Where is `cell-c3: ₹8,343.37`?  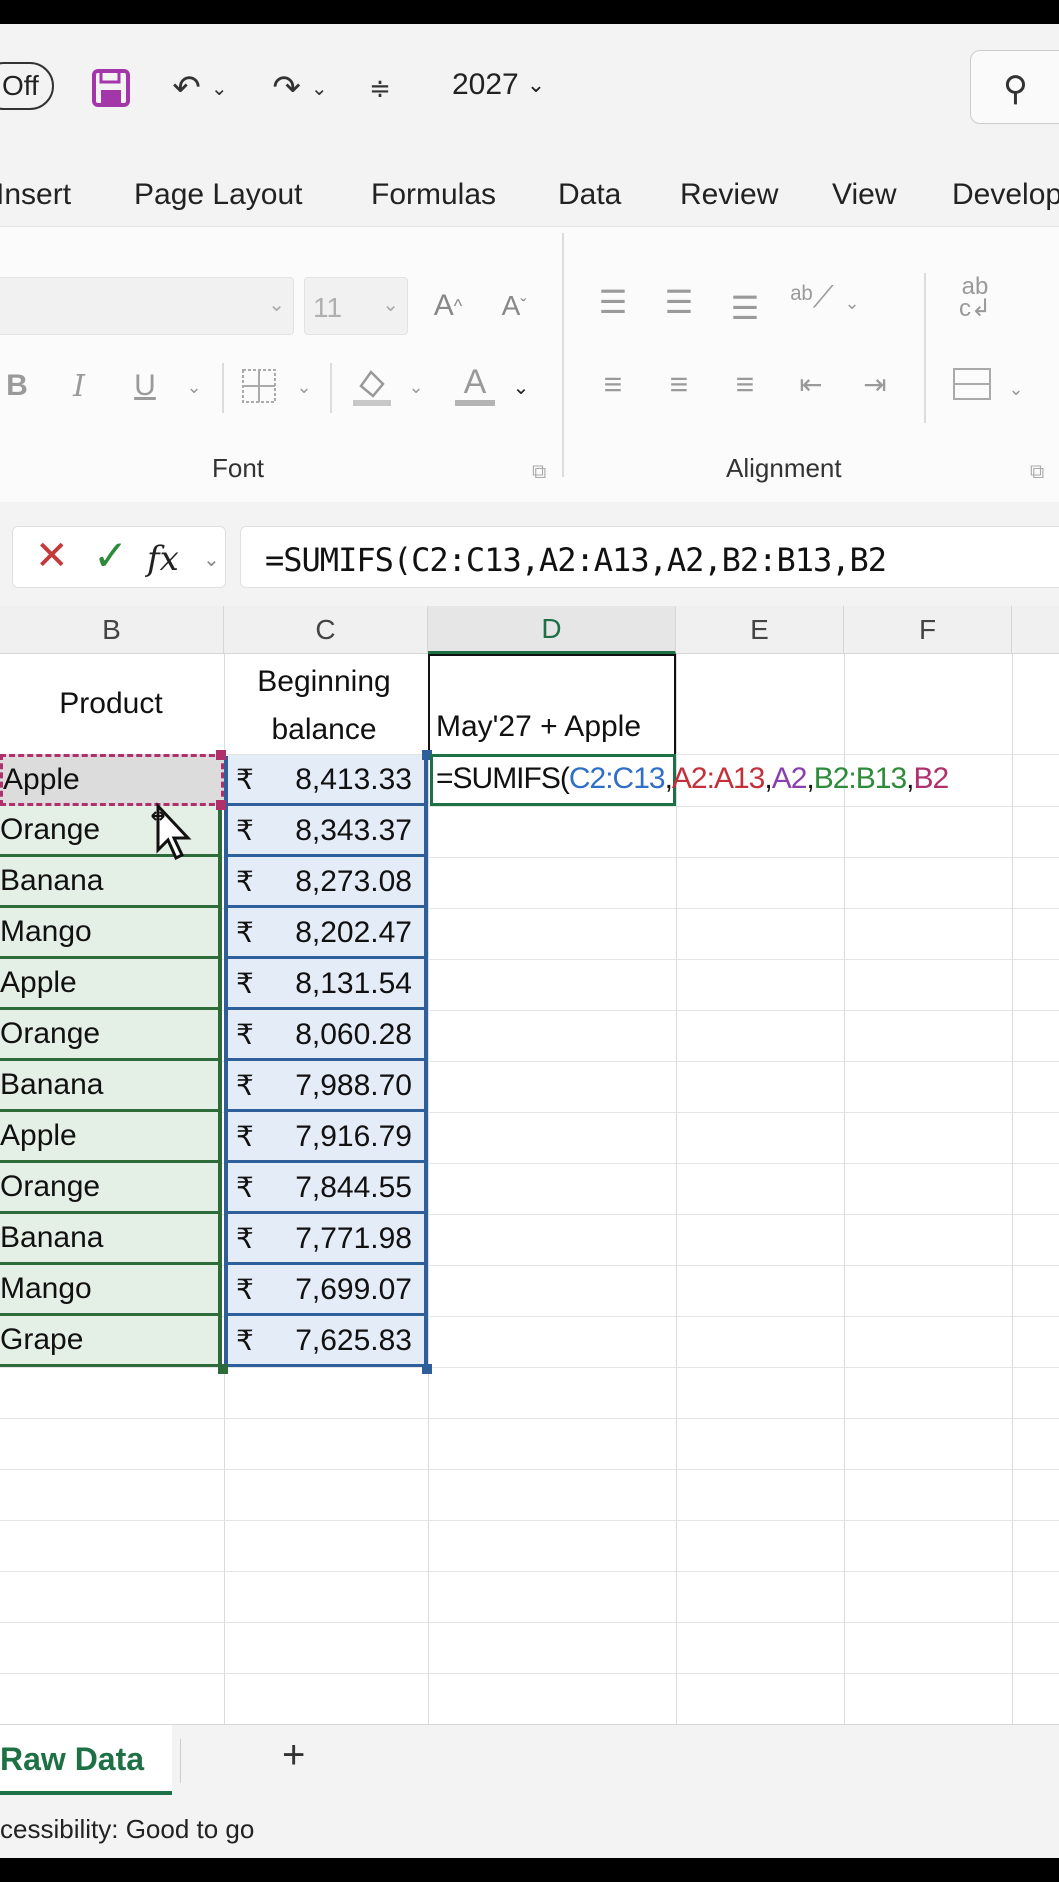
cell-c3: ₹8,343.37 is located at coordinates (326, 831).